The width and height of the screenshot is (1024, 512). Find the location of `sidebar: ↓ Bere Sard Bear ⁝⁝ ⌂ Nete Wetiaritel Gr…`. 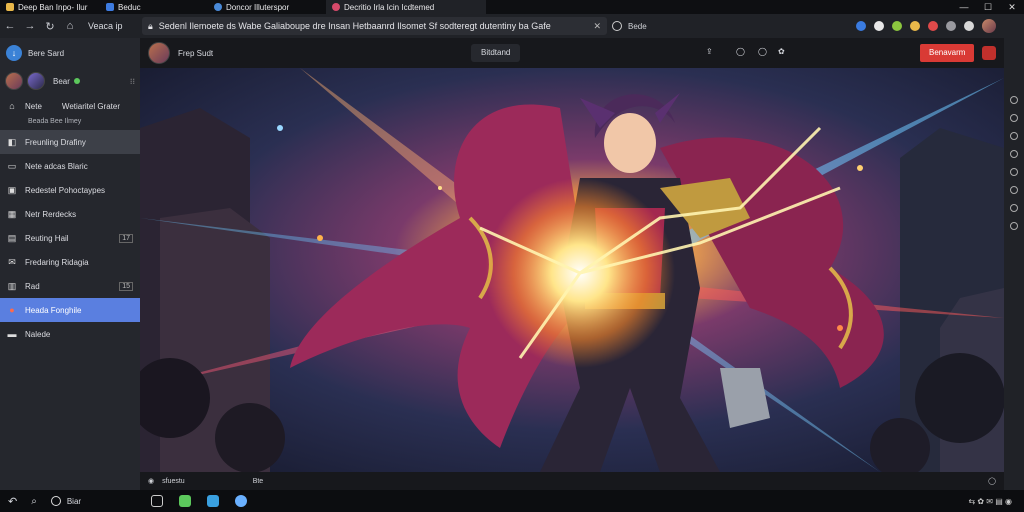

sidebar: ↓ Bere Sard Bear ⁝⁝ ⌂ Nete Wetiaritel Gr… is located at coordinates (70, 264).